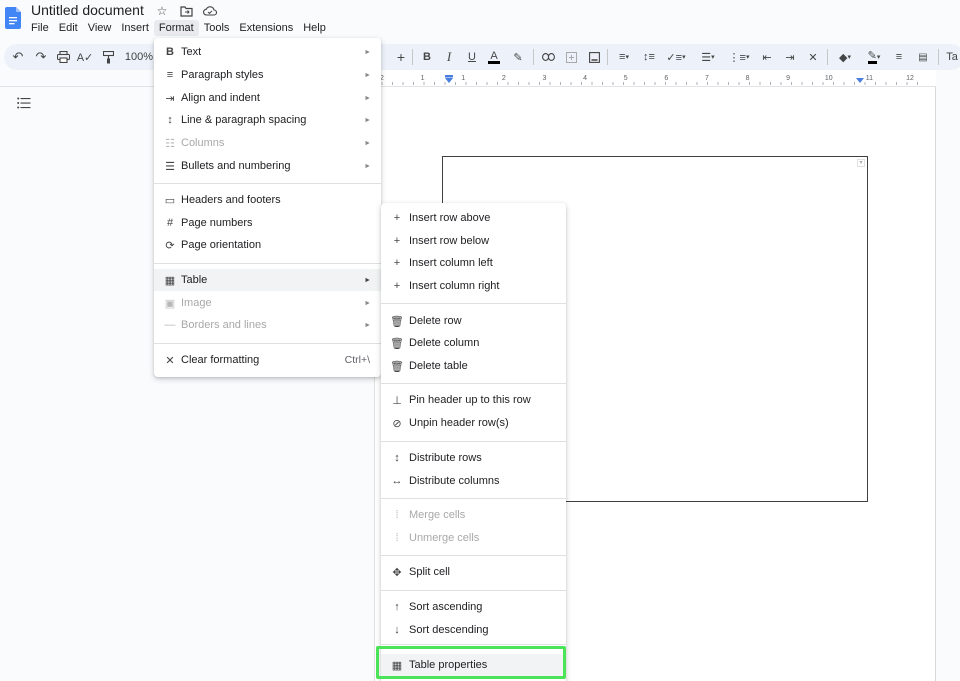  What do you see at coordinates (186, 11) in the screenshot?
I see `move-to-folder-icon` at bounding box center [186, 11].